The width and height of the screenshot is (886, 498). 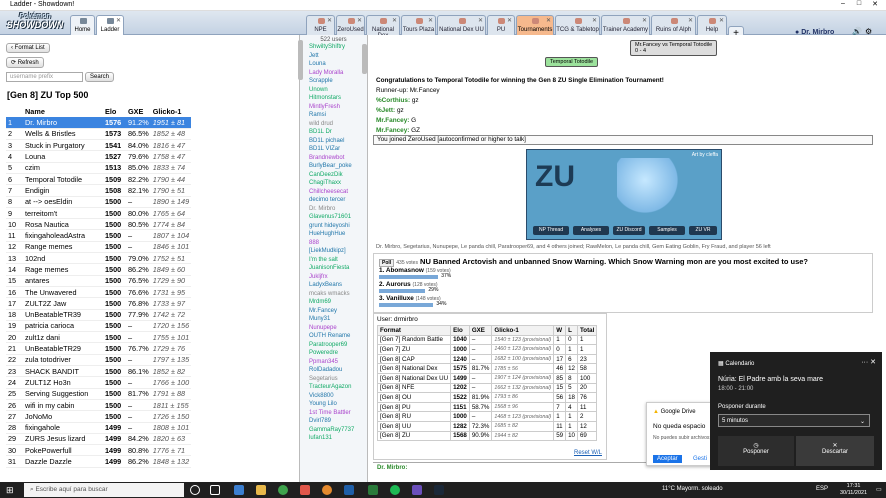 What do you see at coordinates (333, 311) in the screenshot?
I see `user-item: Mr.Fancey` at bounding box center [333, 311].